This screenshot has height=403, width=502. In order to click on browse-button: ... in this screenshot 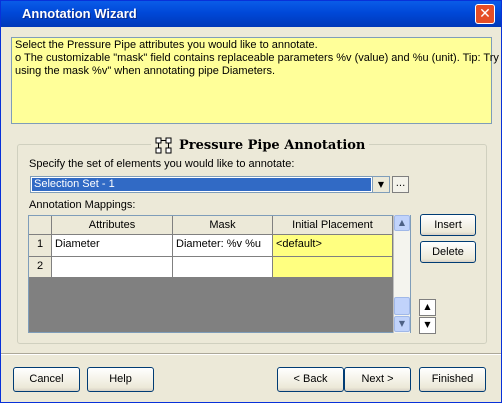, I will do `click(400, 184)`.